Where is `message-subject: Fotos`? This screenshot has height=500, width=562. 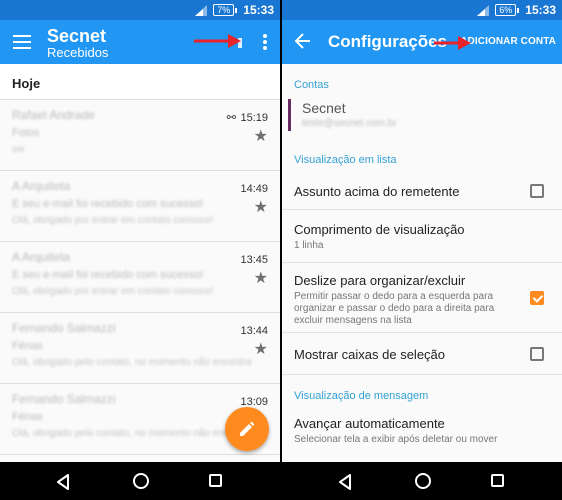 message-subject: Fotos is located at coordinates (26, 133).